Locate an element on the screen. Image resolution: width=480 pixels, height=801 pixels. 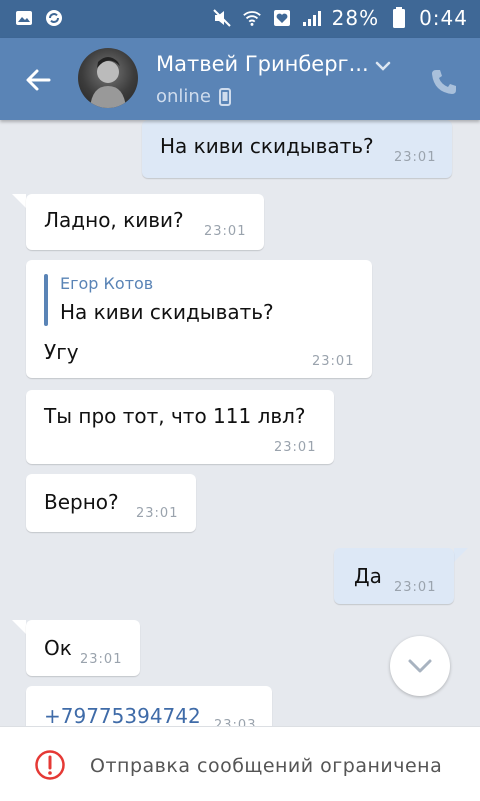
sync-icon is located at coordinates (54, 18).